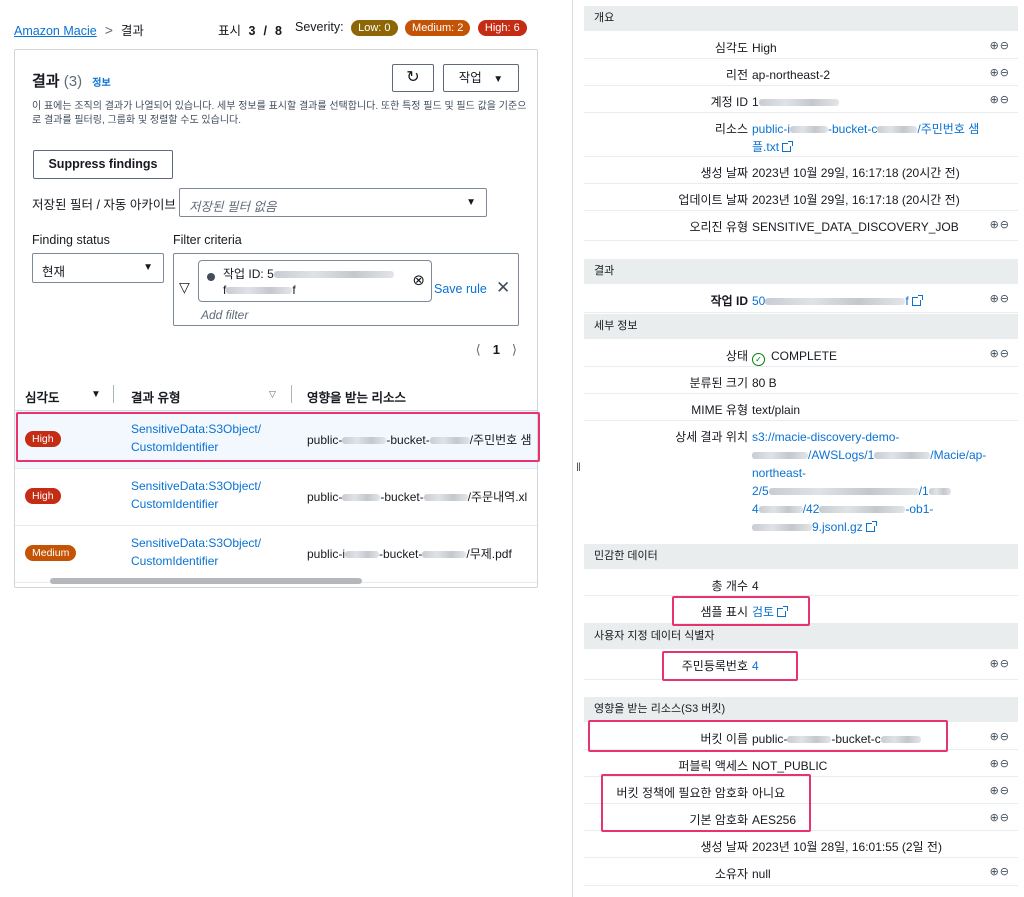 This screenshot has height=897, width=1024. I want to click on remove-token-icon: ⊗, so click(418, 280).